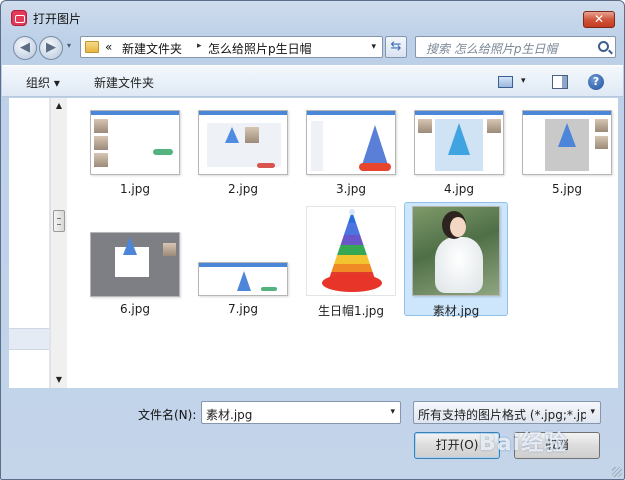 This screenshot has width=625, height=480. What do you see at coordinates (108, 47) in the screenshot?
I see `breadcrumb-overflow: «` at bounding box center [108, 47].